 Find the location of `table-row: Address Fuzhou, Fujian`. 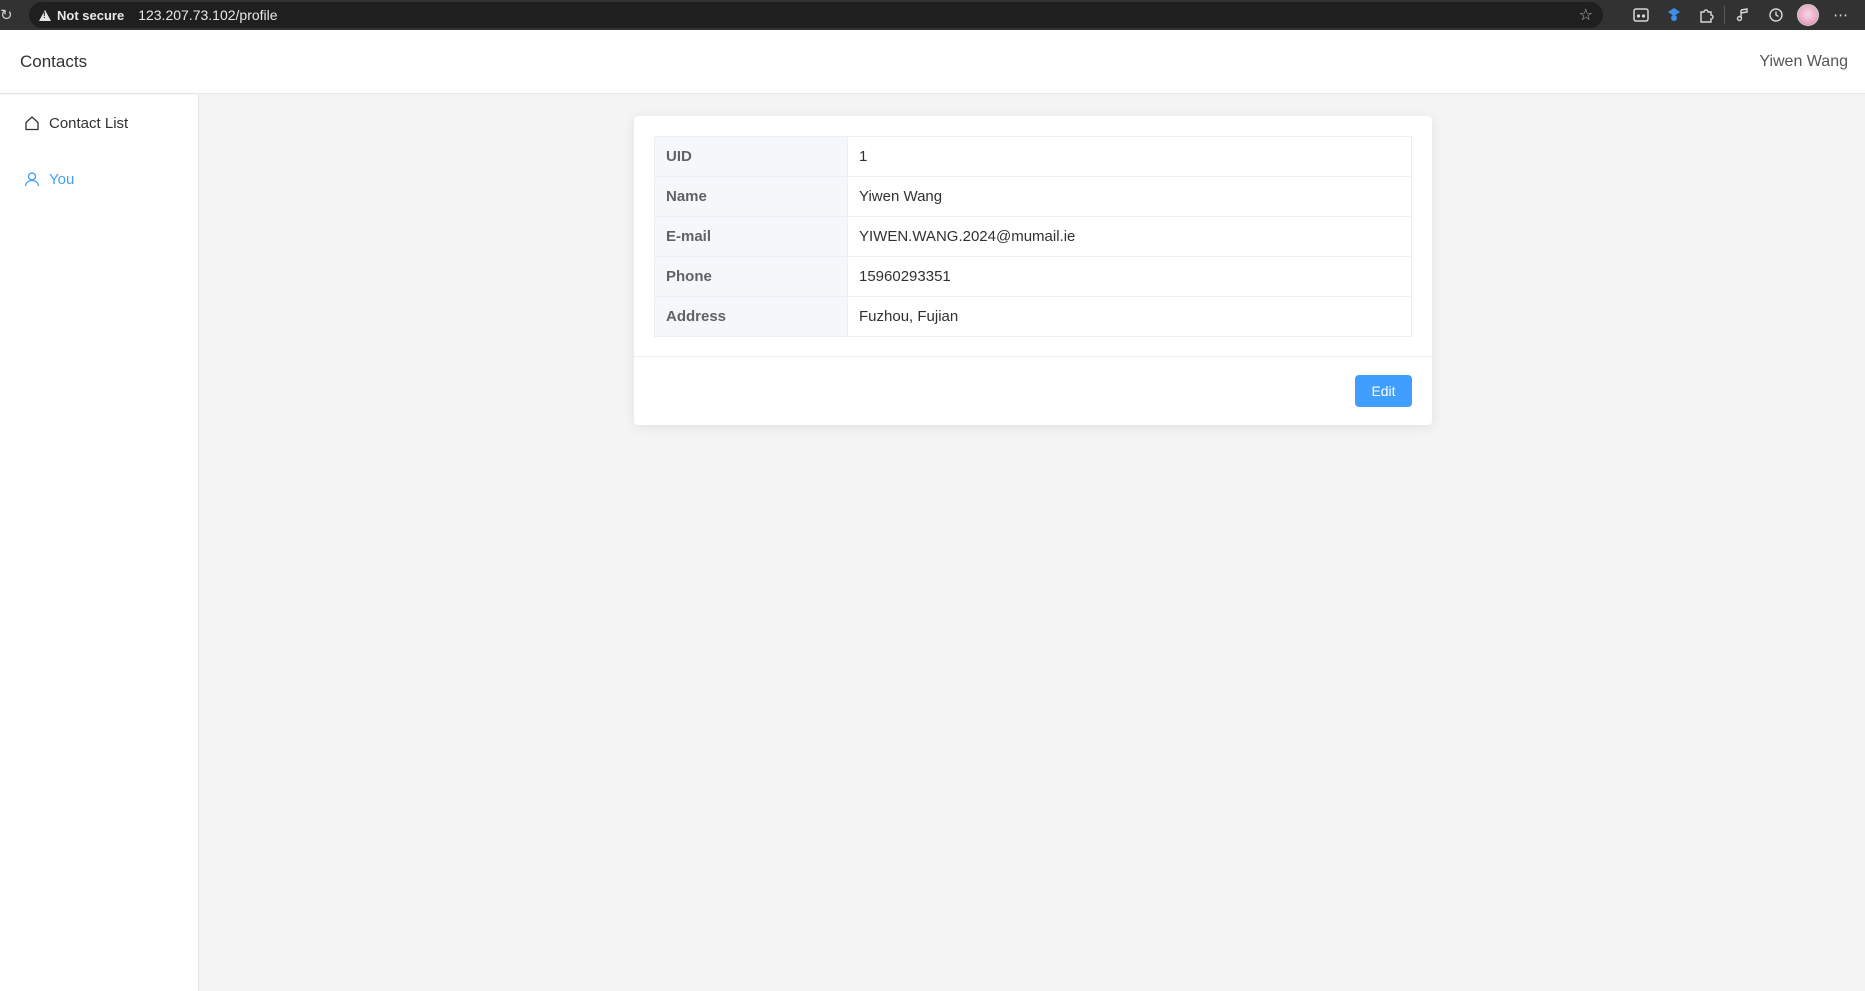

table-row: Address Fuzhou, Fujian is located at coordinates (1033, 316).